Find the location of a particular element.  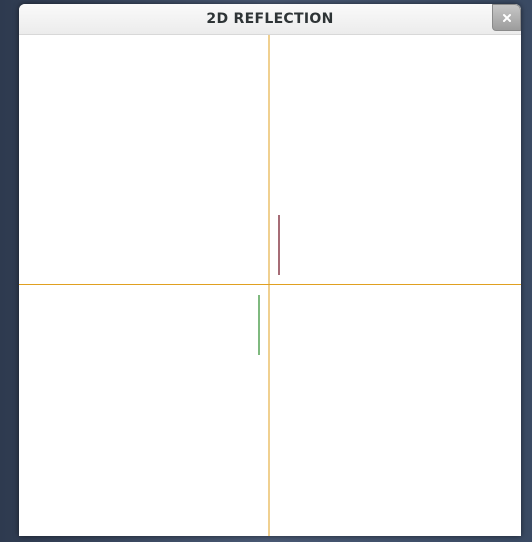

close-button is located at coordinates (506, 17).